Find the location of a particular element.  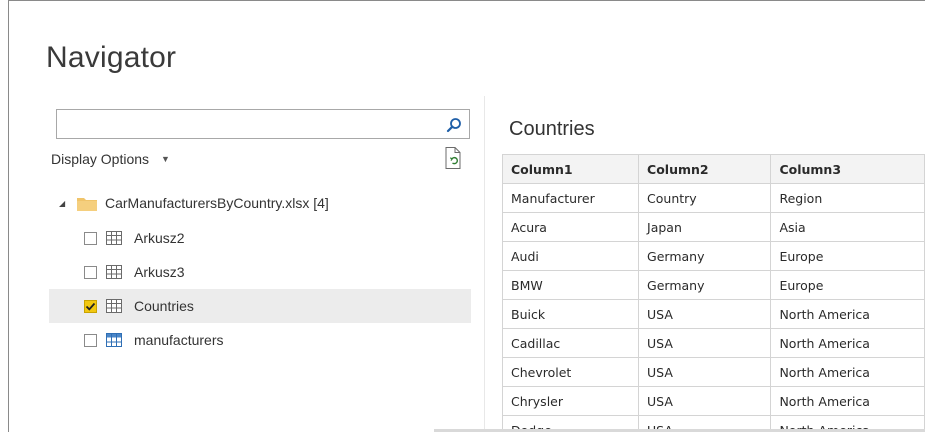

tree-root-label: CarManufacturersByCountry.xlsx [4] is located at coordinates (217, 203).